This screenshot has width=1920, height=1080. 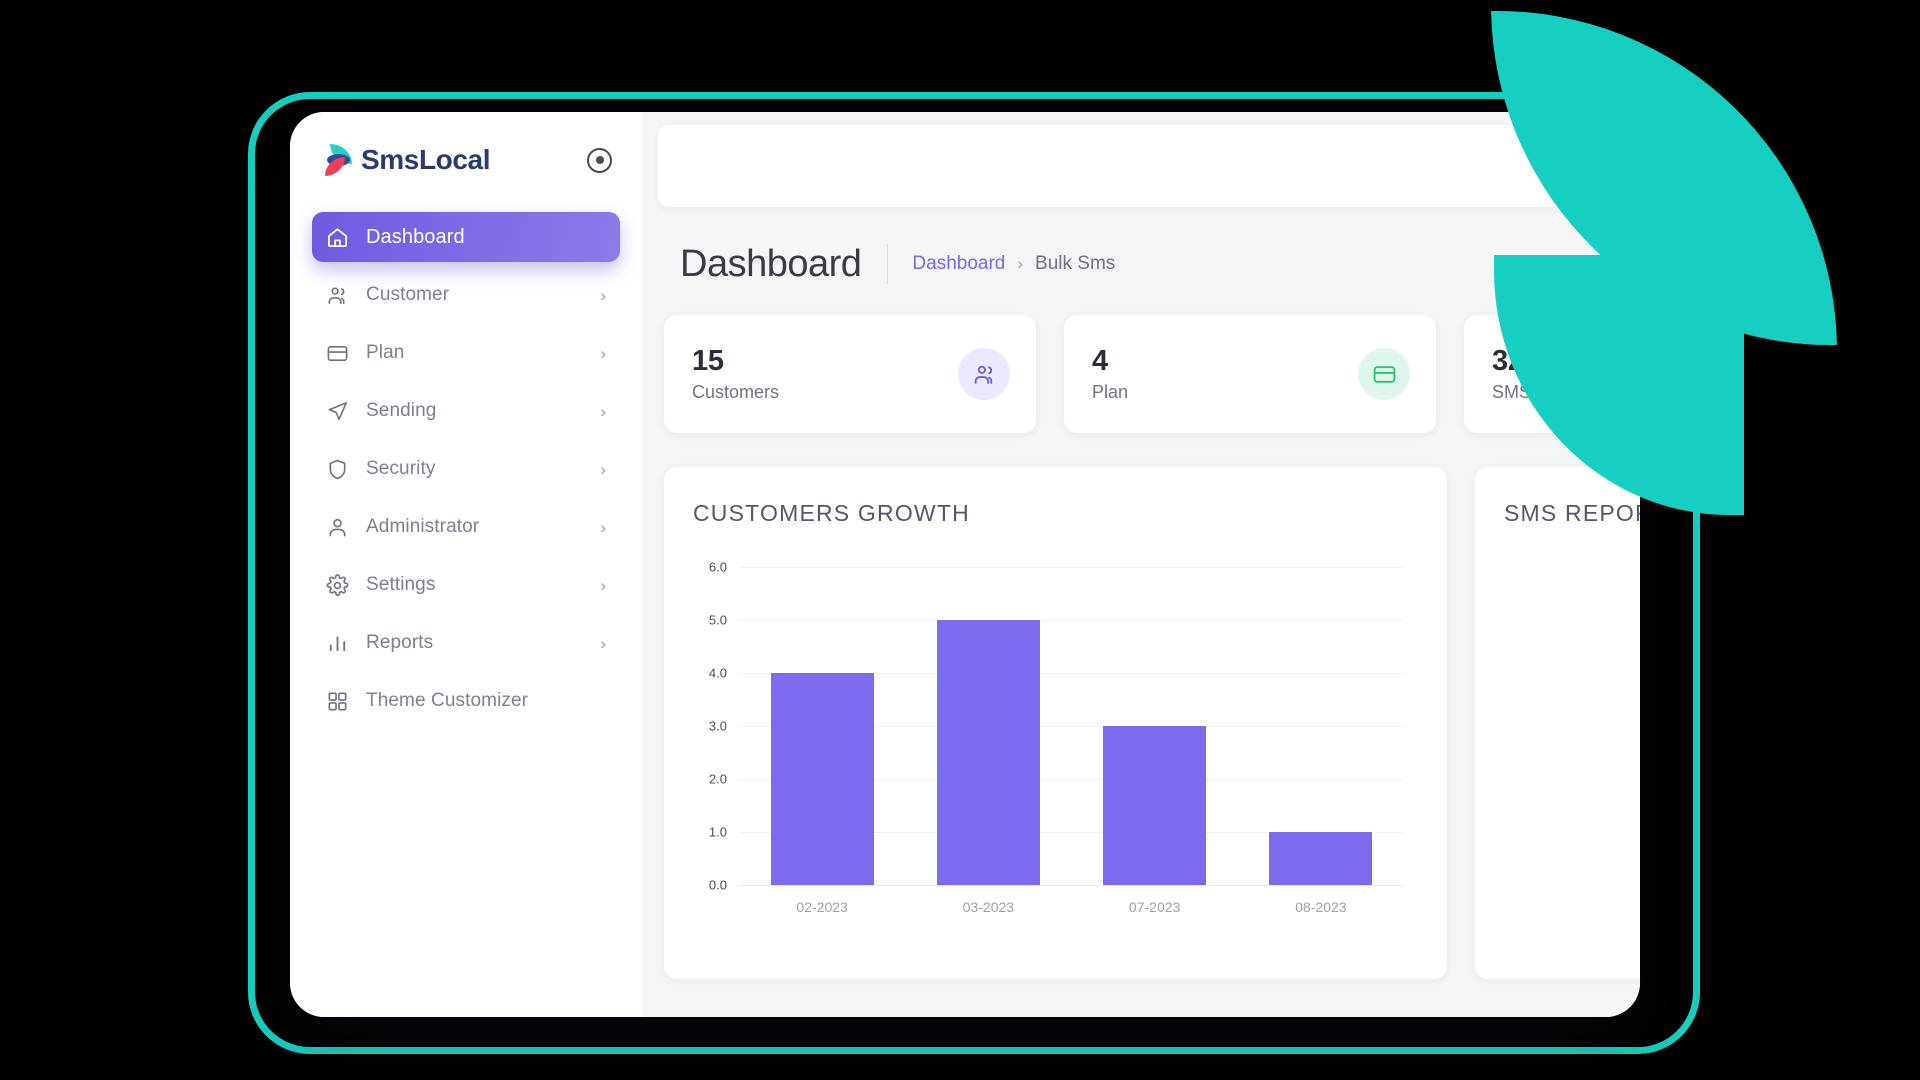 I want to click on panel-title: CUSTOMERS GROWTH, so click(x=831, y=513).